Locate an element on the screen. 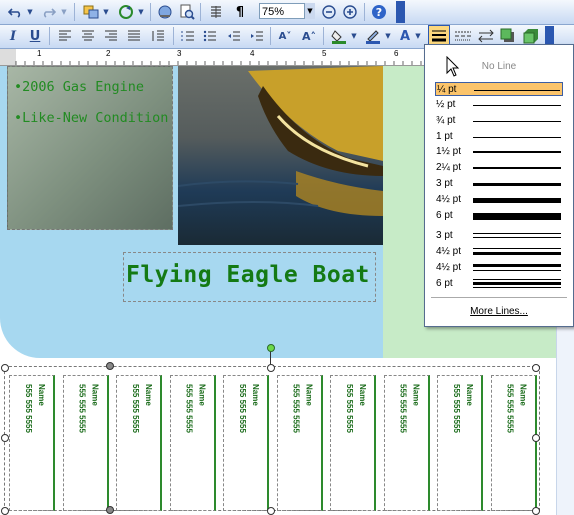 The image size is (574, 515). fill-color-icon is located at coordinates (339, 36).